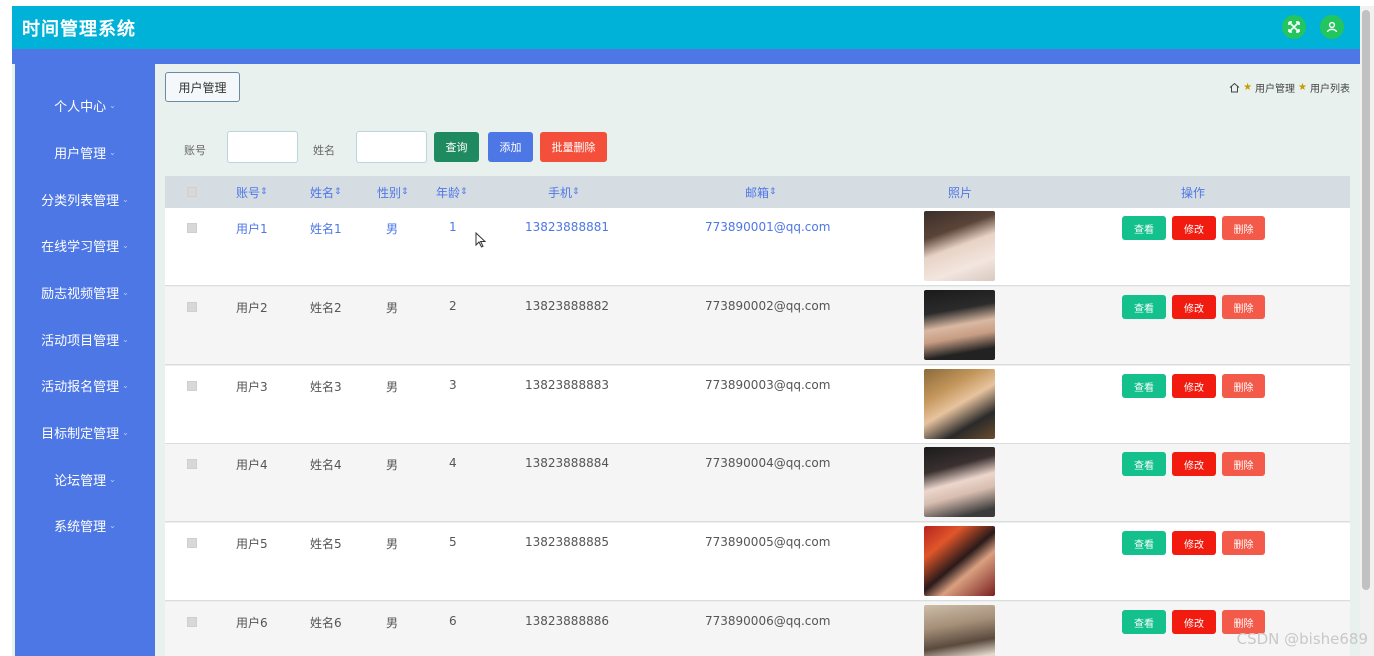 This screenshot has width=1374, height=656. I want to click on cell-email: 773890003@qq.com, so click(768, 385).